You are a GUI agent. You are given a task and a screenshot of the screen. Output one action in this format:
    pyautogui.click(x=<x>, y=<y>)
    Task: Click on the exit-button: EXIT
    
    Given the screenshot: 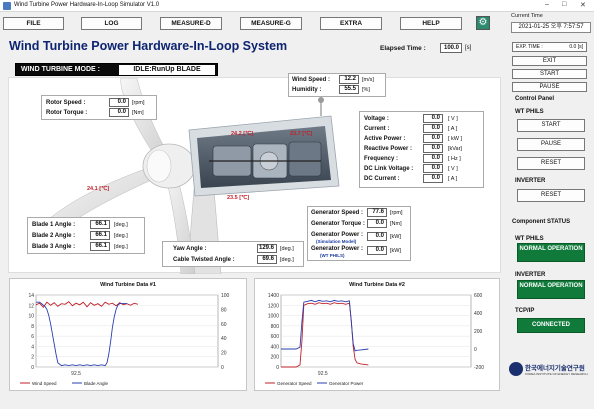 What is the action you would take?
    pyautogui.click(x=549, y=61)
    